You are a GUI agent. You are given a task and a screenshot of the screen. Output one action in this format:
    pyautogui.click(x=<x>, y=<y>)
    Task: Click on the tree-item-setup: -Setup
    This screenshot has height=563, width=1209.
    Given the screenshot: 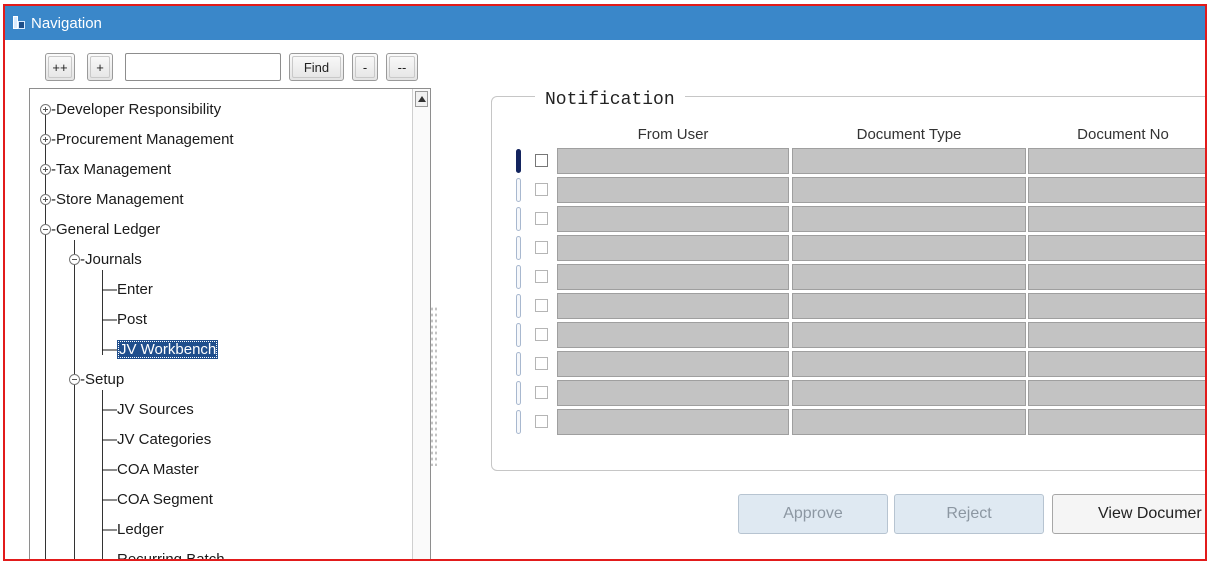 What is the action you would take?
    pyautogui.click(x=96, y=380)
    